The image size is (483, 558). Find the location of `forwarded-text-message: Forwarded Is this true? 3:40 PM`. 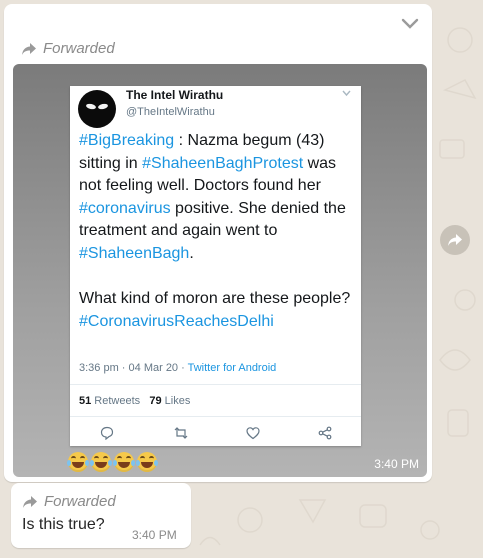

forwarded-text-message: Forwarded Is this true? 3:40 PM is located at coordinates (101, 515).